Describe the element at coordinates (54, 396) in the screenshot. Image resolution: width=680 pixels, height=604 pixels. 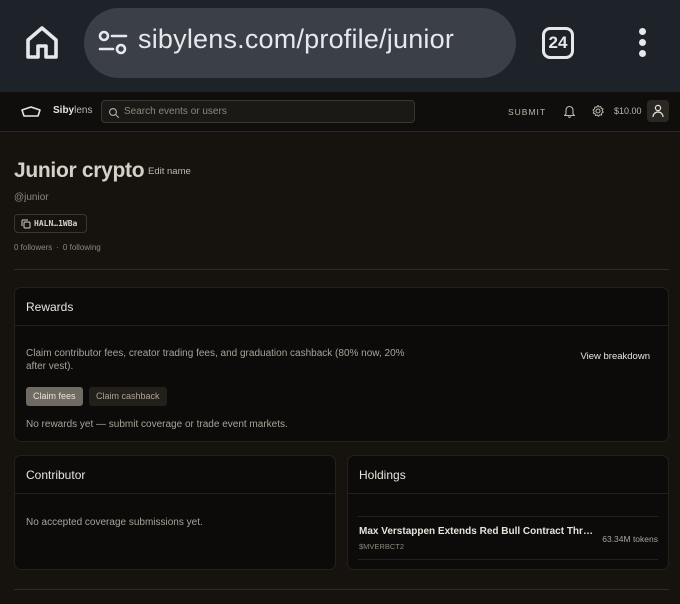
I see `claim-fees-button: Claim fees` at that location.